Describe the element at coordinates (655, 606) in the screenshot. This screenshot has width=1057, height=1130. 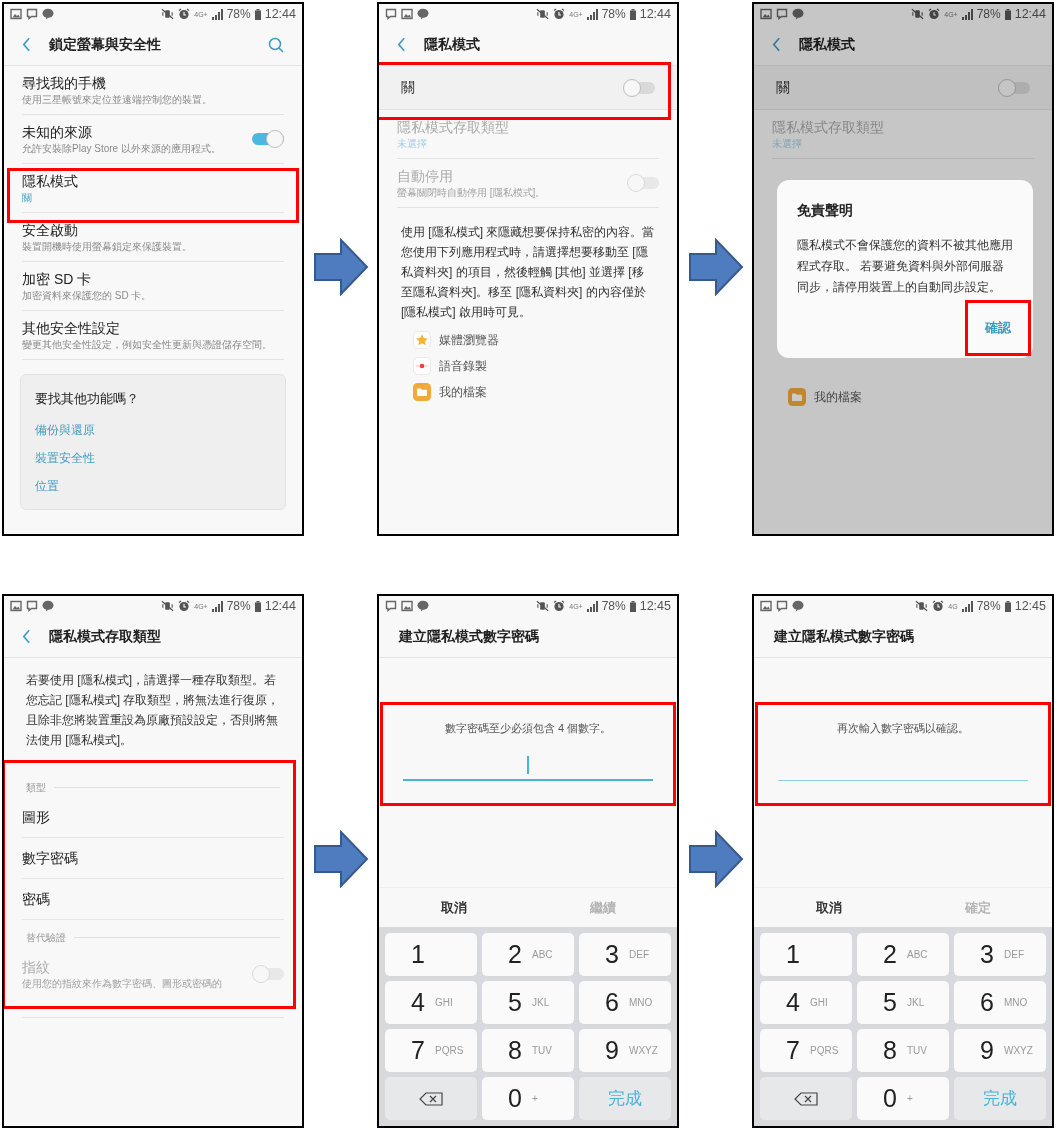
I see `clock-time: 12:45` at that location.